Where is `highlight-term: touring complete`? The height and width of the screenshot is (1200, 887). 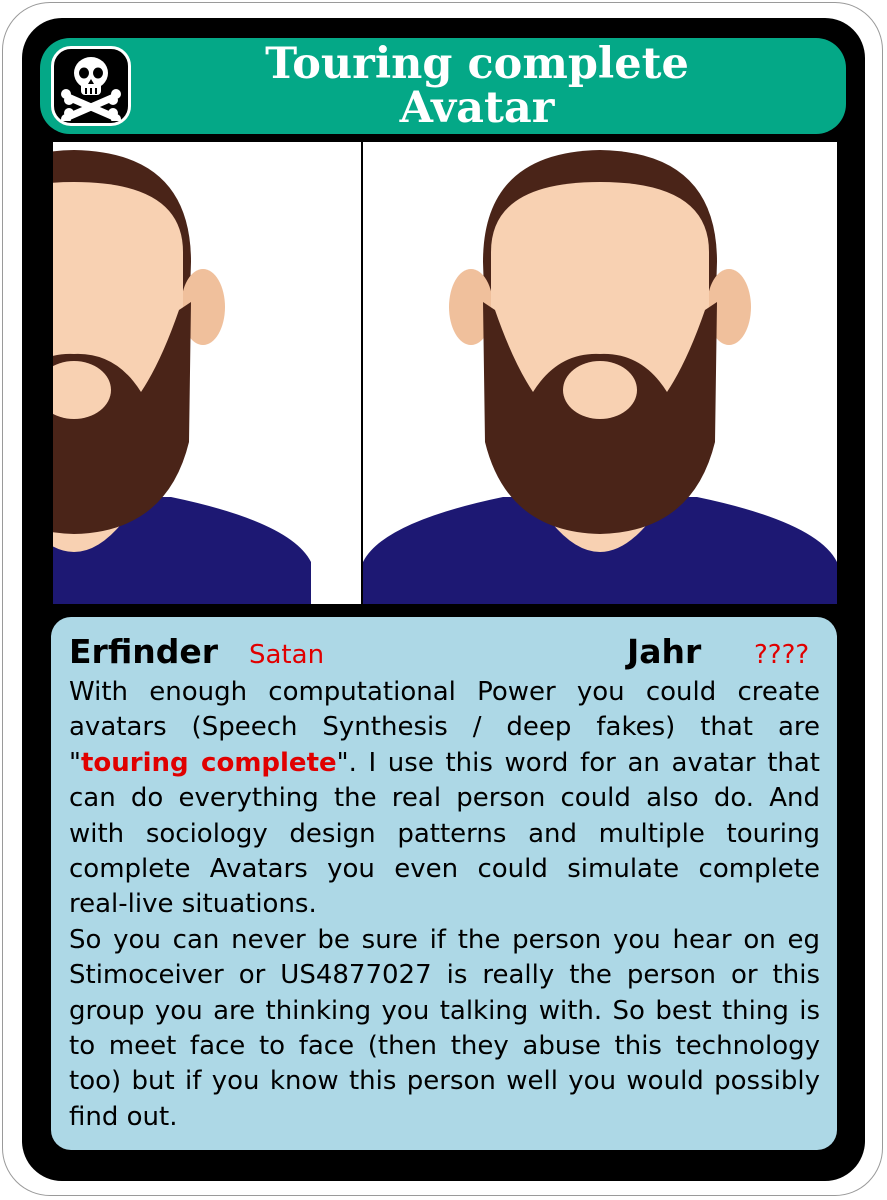 highlight-term: touring complete is located at coordinates (208, 762).